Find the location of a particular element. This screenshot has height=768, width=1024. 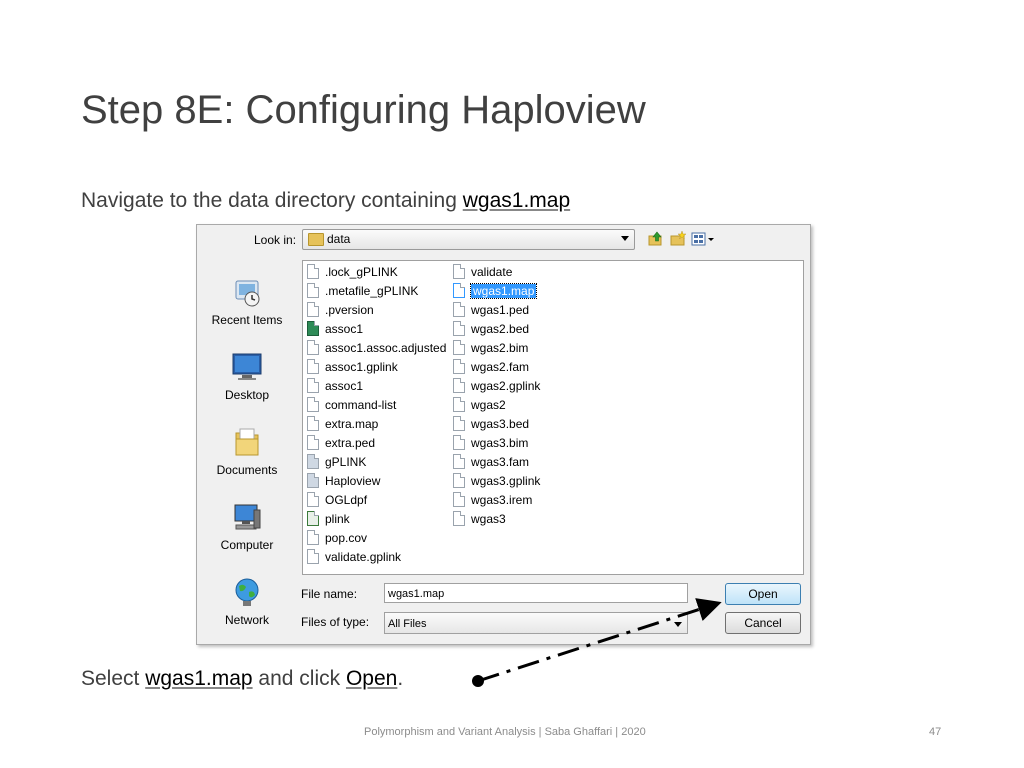

pointer-arrow is located at coordinates (597, 642).